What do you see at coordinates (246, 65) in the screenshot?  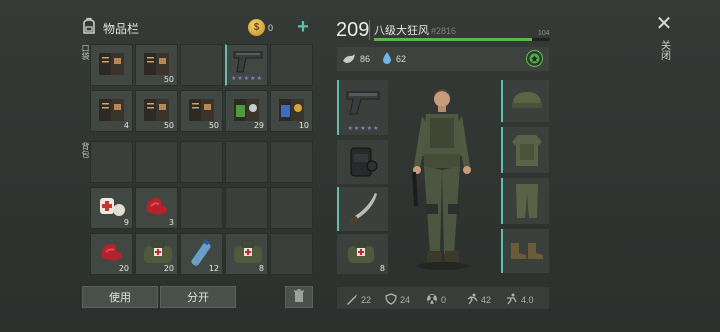 I see `pocket-slot-3: ★★★★★` at bounding box center [246, 65].